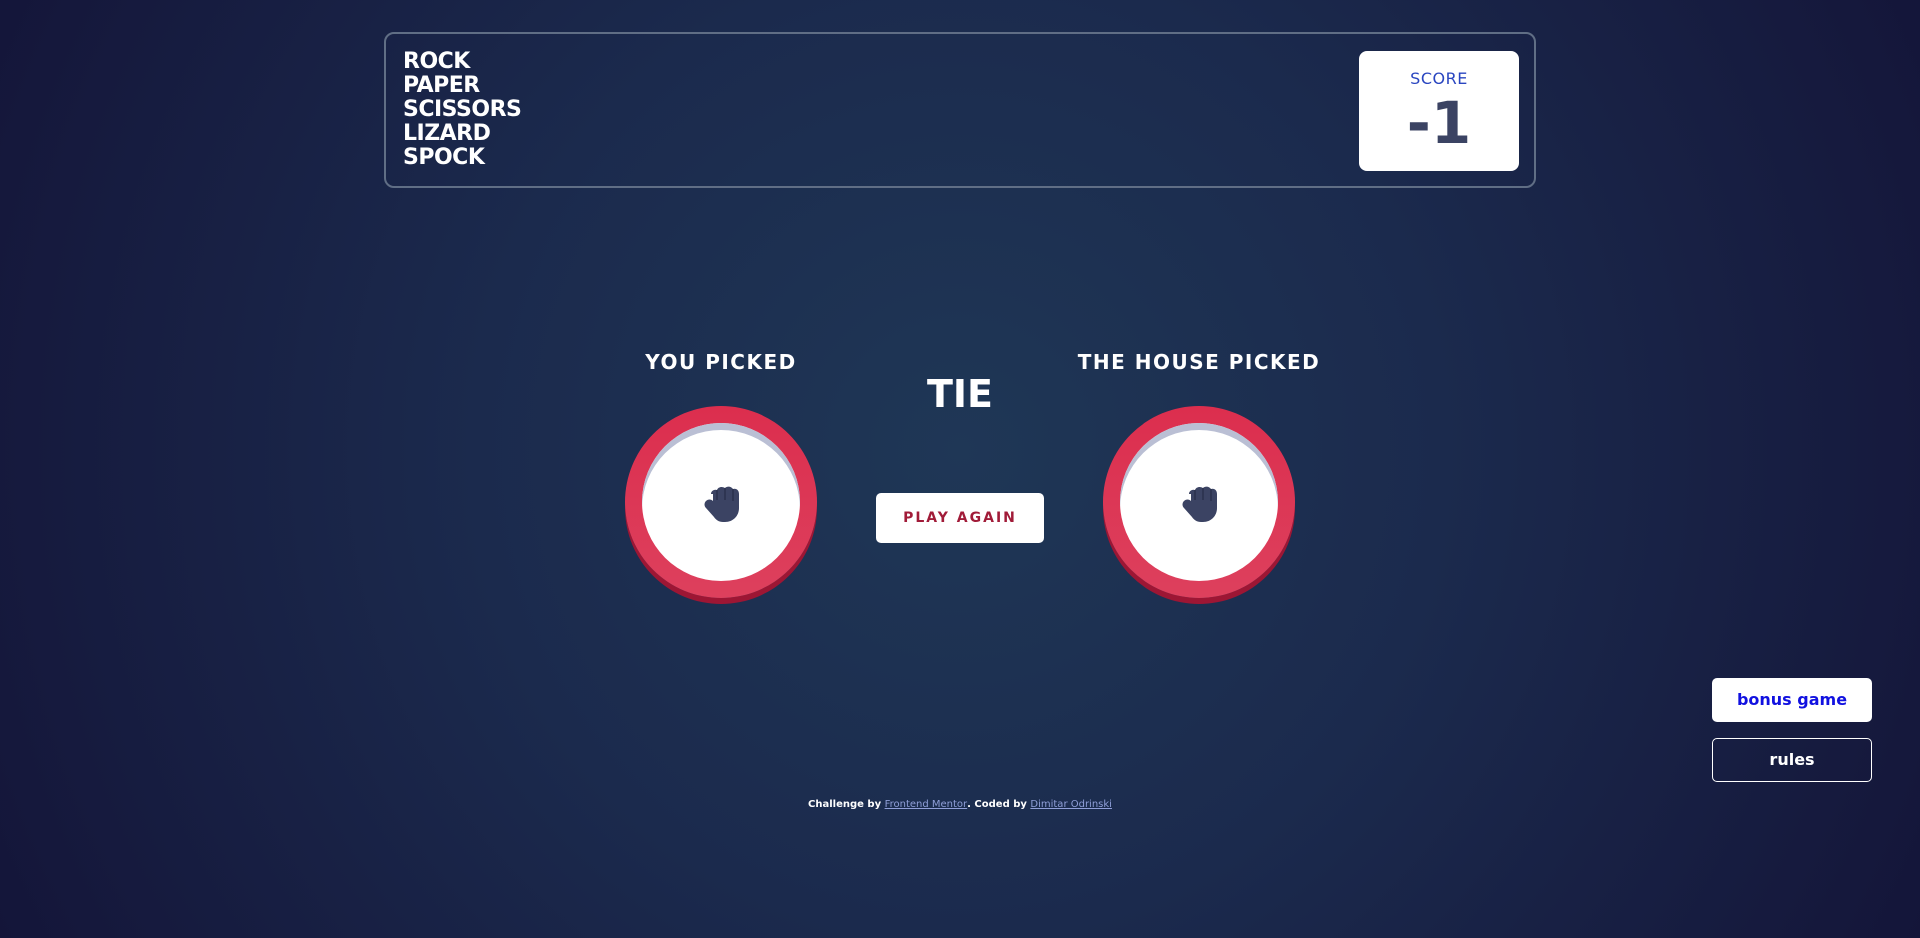  I want to click on title-line-lizard: LIZARD, so click(447, 133).